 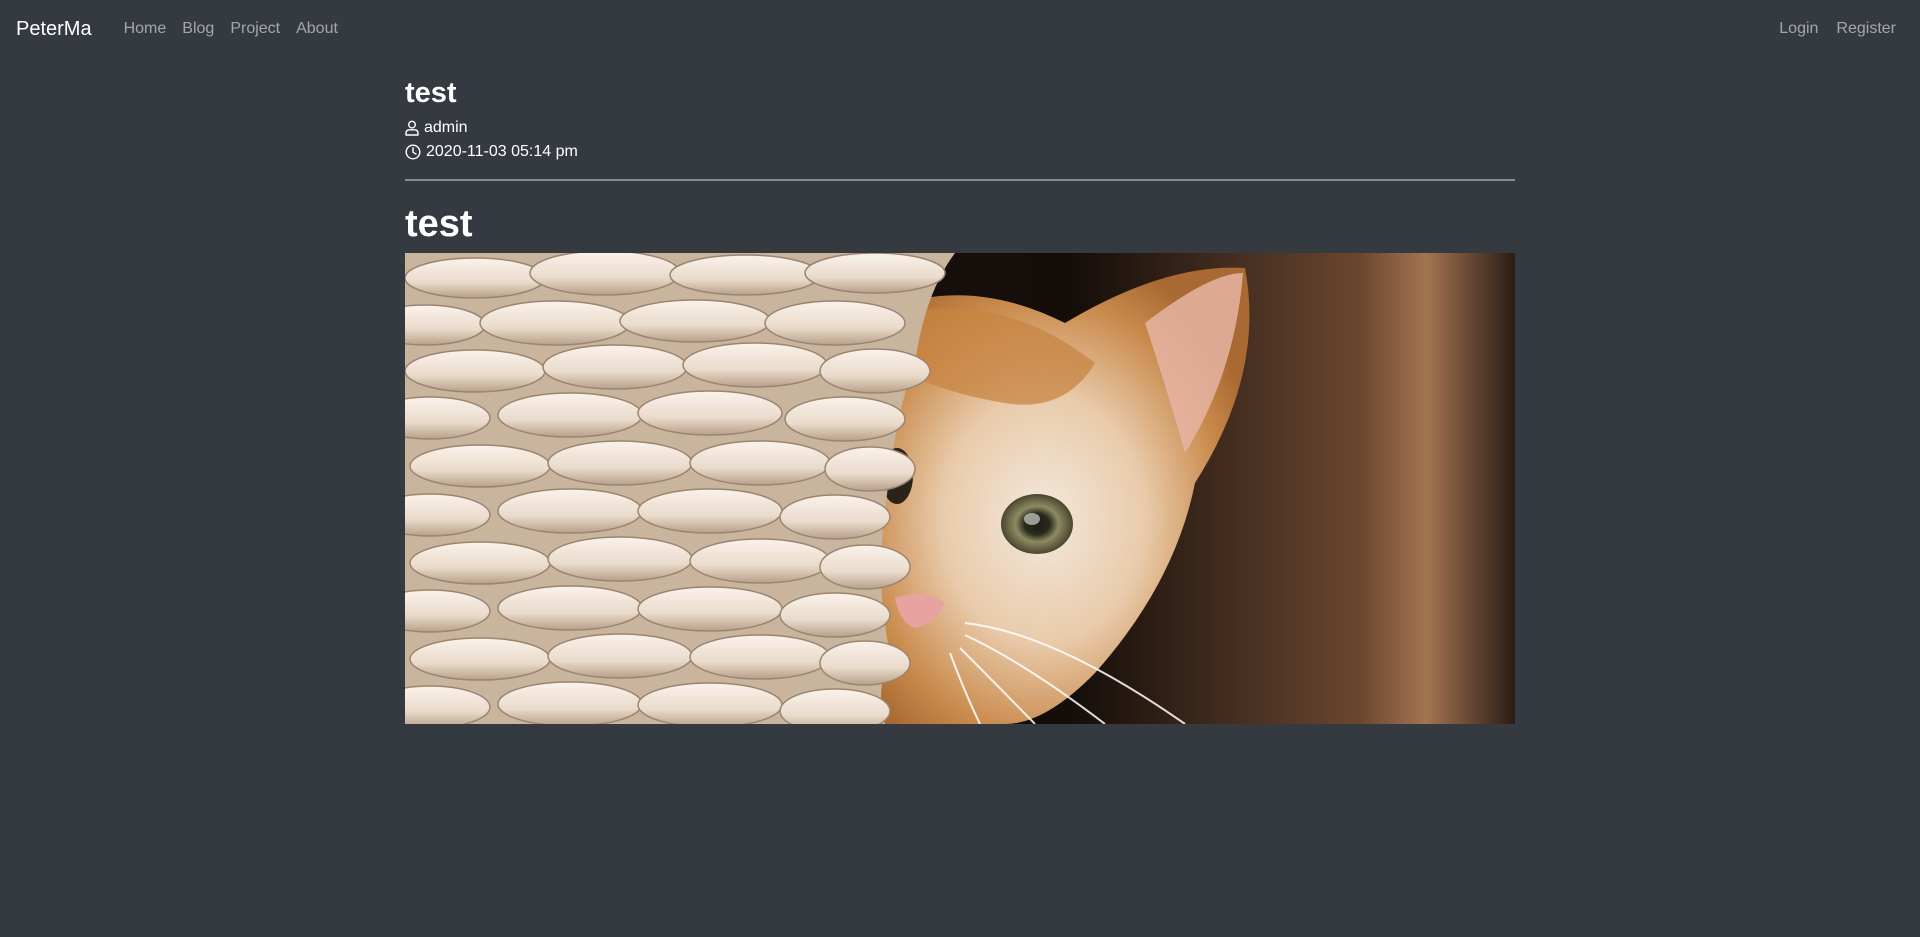 What do you see at coordinates (54, 29) in the screenshot?
I see `brand-link: PeterMa` at bounding box center [54, 29].